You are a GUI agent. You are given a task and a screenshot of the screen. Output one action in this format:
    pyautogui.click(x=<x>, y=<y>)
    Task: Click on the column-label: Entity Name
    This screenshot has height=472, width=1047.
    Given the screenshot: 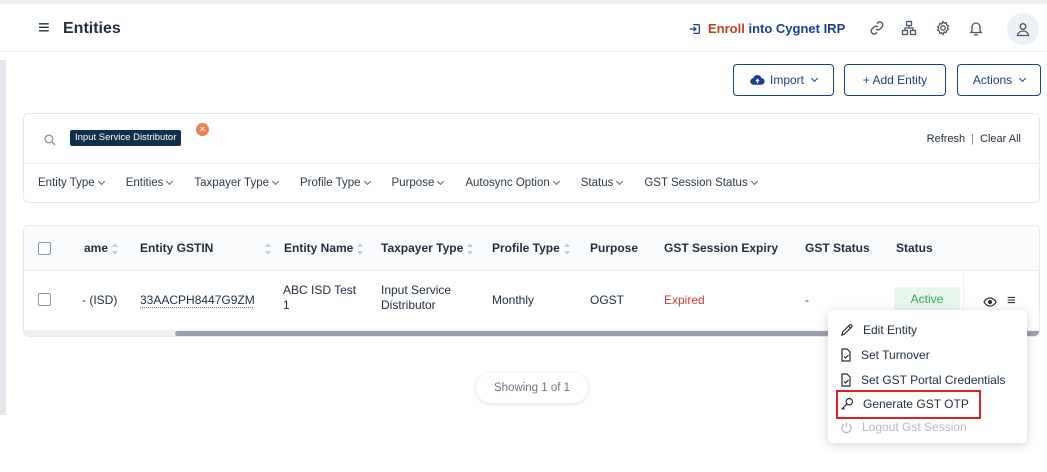 What is the action you would take?
    pyautogui.click(x=319, y=248)
    